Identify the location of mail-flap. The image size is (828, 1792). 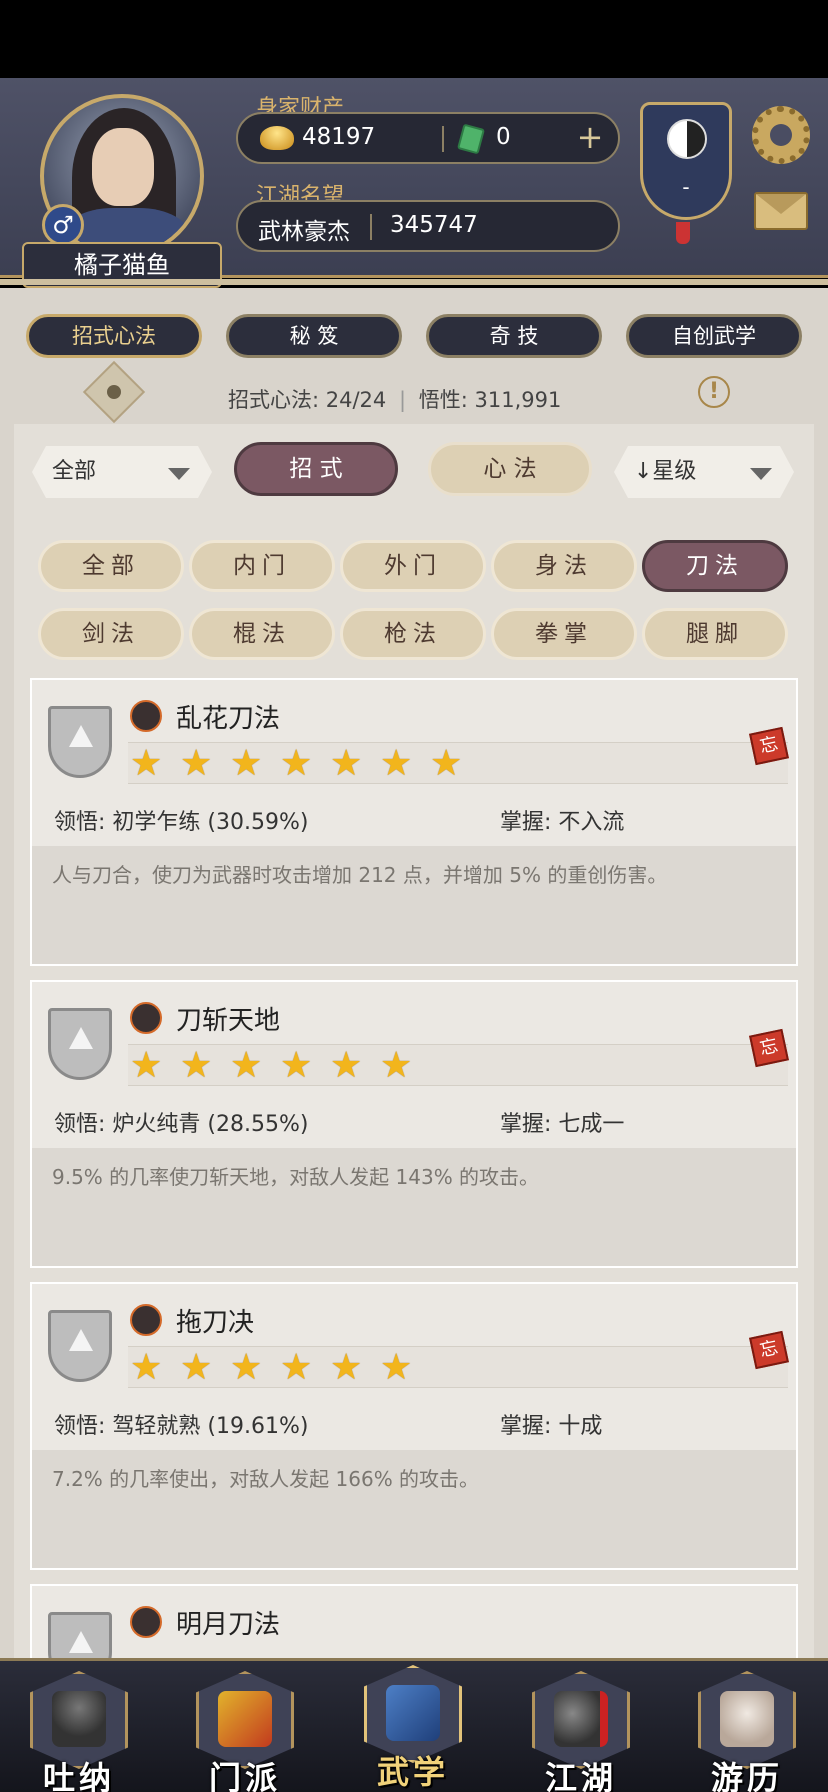
(781, 204).